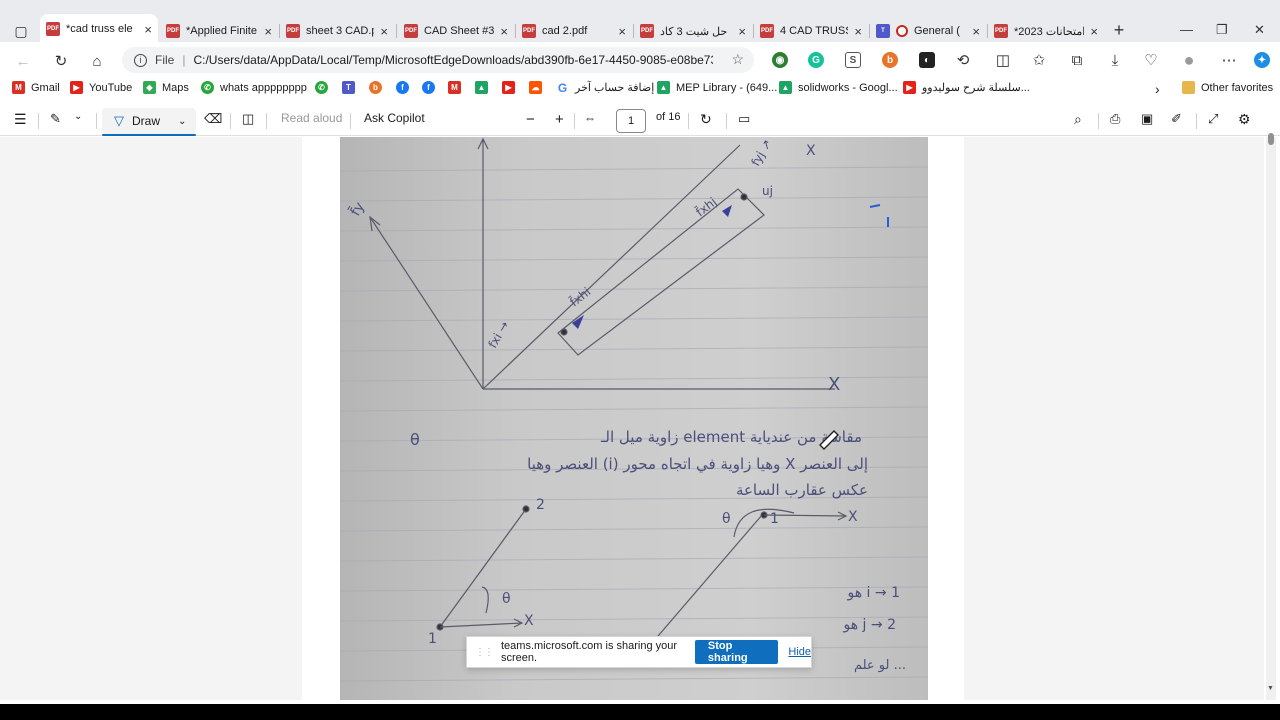  Describe the element at coordinates (1003, 60) in the screenshot. I see `split-screen-icon: ◫` at that location.